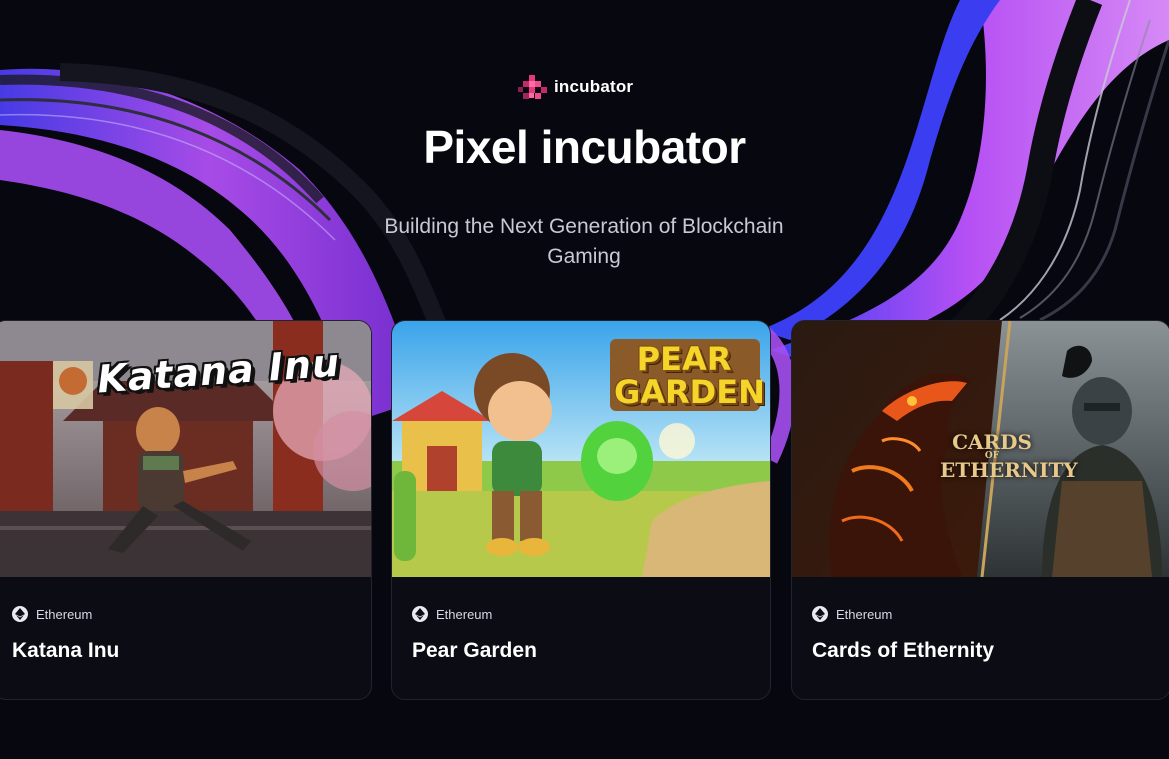 The width and height of the screenshot is (1169, 759). What do you see at coordinates (594, 86) in the screenshot?
I see `logo-text: incubator` at bounding box center [594, 86].